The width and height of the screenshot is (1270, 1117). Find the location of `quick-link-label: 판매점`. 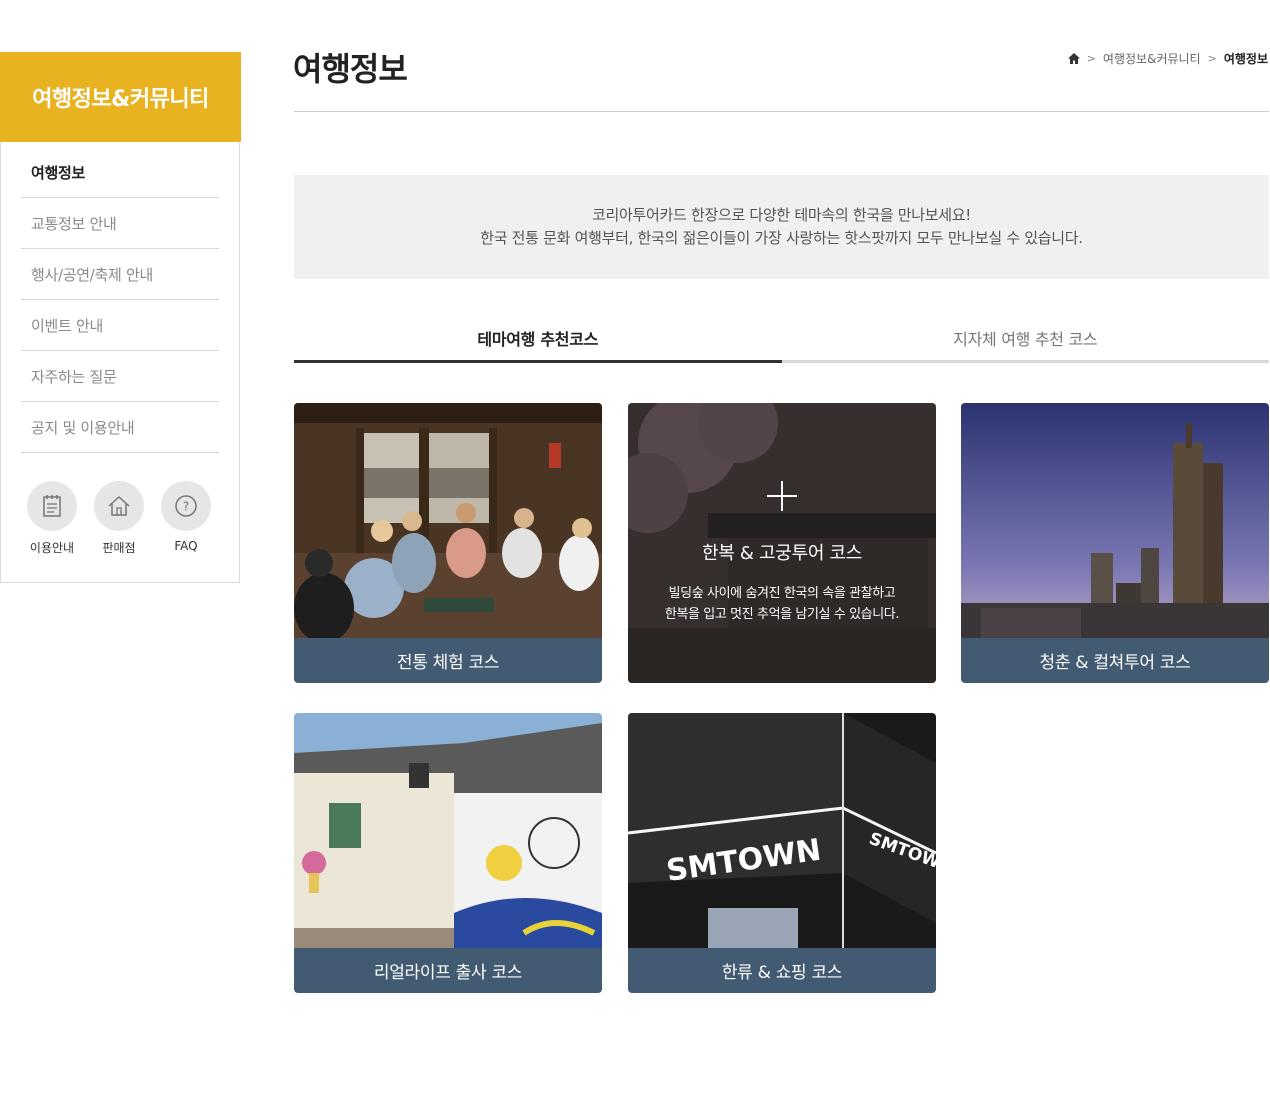

quick-link-label: 판매점 is located at coordinates (119, 548).